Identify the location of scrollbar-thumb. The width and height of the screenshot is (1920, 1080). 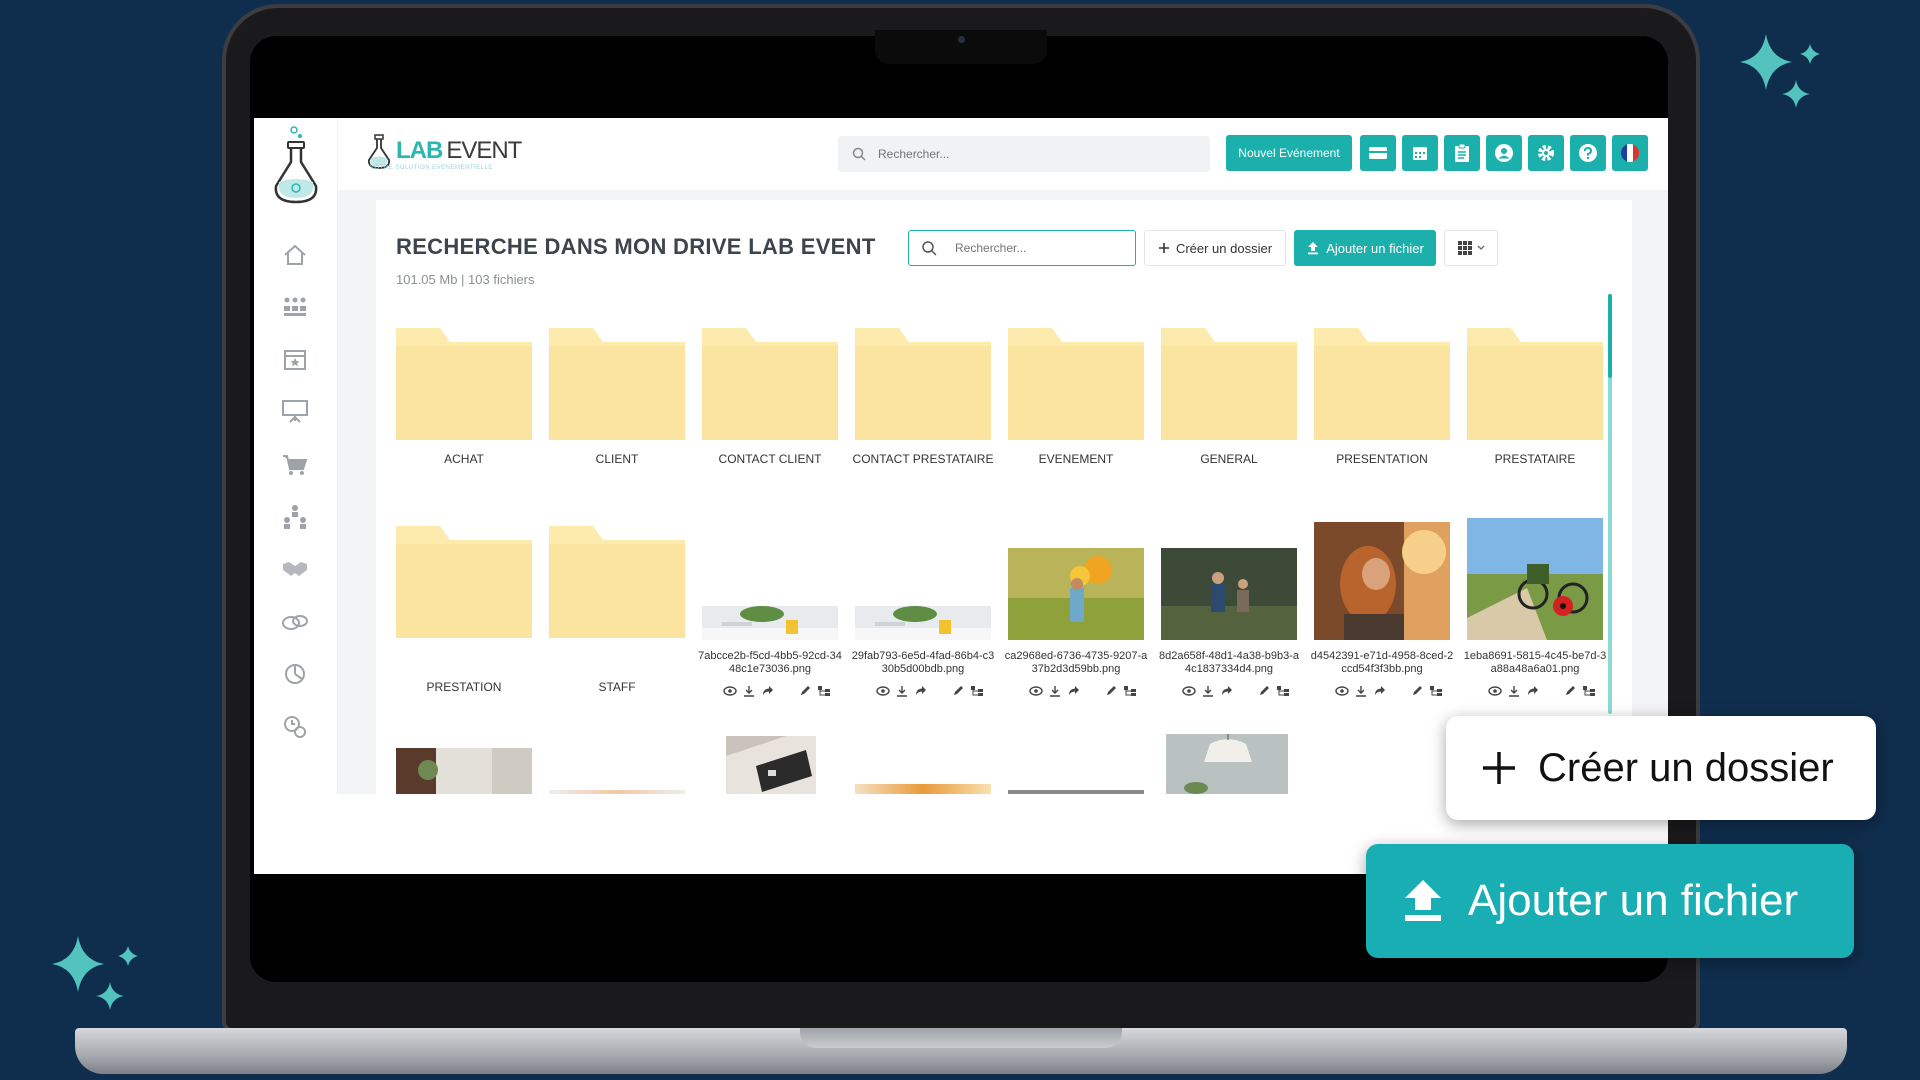
(1610, 336).